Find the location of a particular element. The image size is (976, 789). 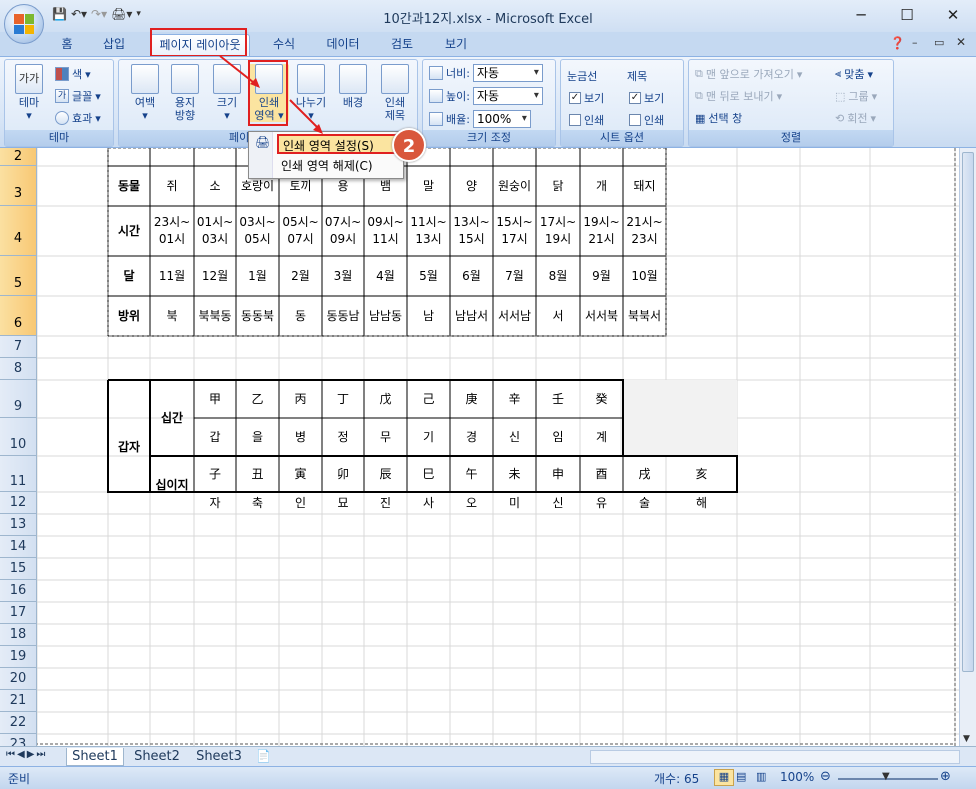

sipgan-hangul-cell: 임 is located at coordinates (558, 437).